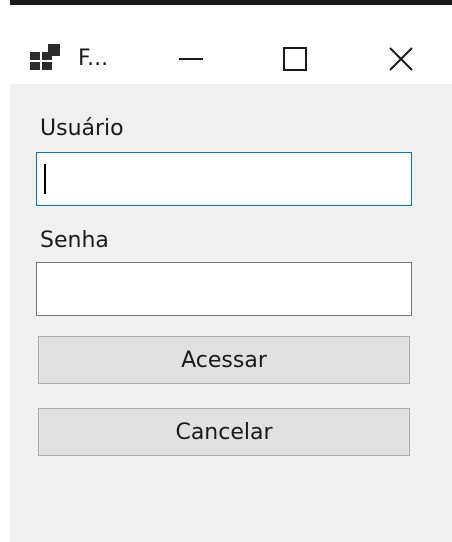 This screenshot has width=452, height=542. I want to click on window-top-border, so click(231, 2).